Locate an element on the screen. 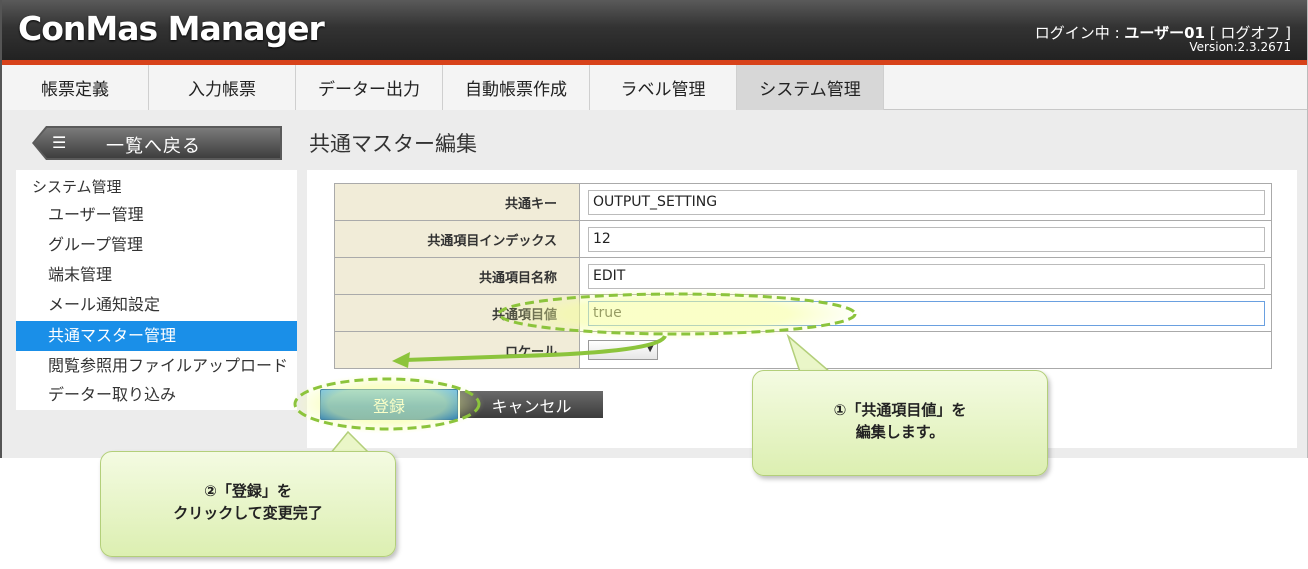 The width and height of the screenshot is (1308, 569). login-prefix: ログイン中 : is located at coordinates (1079, 33).